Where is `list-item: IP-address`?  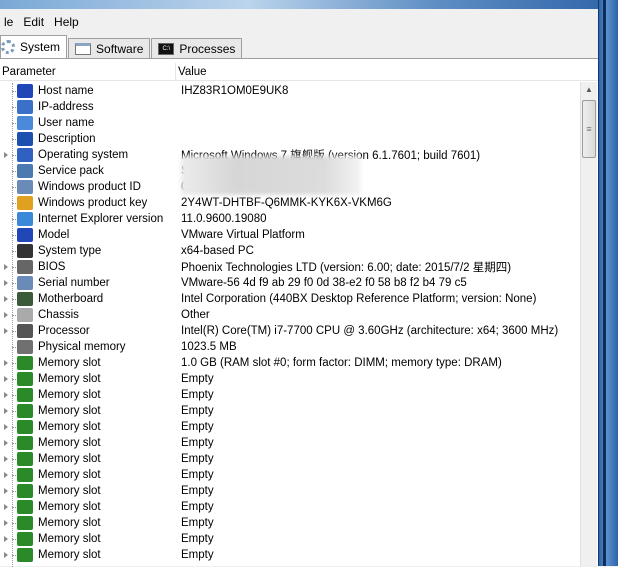 list-item: IP-address is located at coordinates (290, 107).